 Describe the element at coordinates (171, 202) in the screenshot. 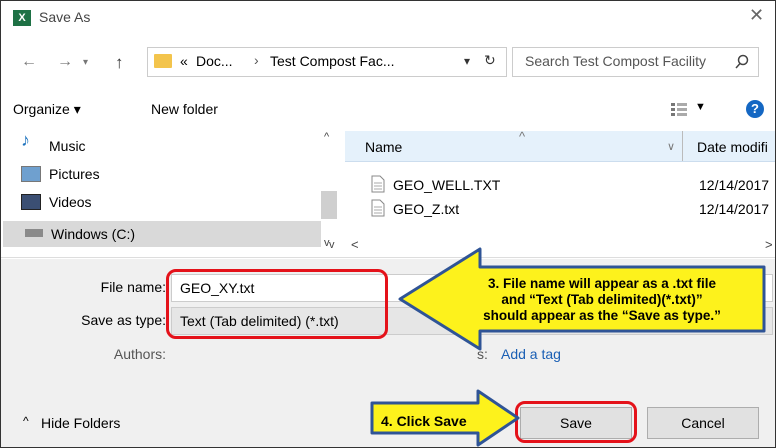

I see `sidebar-item-videos: Videos` at that location.